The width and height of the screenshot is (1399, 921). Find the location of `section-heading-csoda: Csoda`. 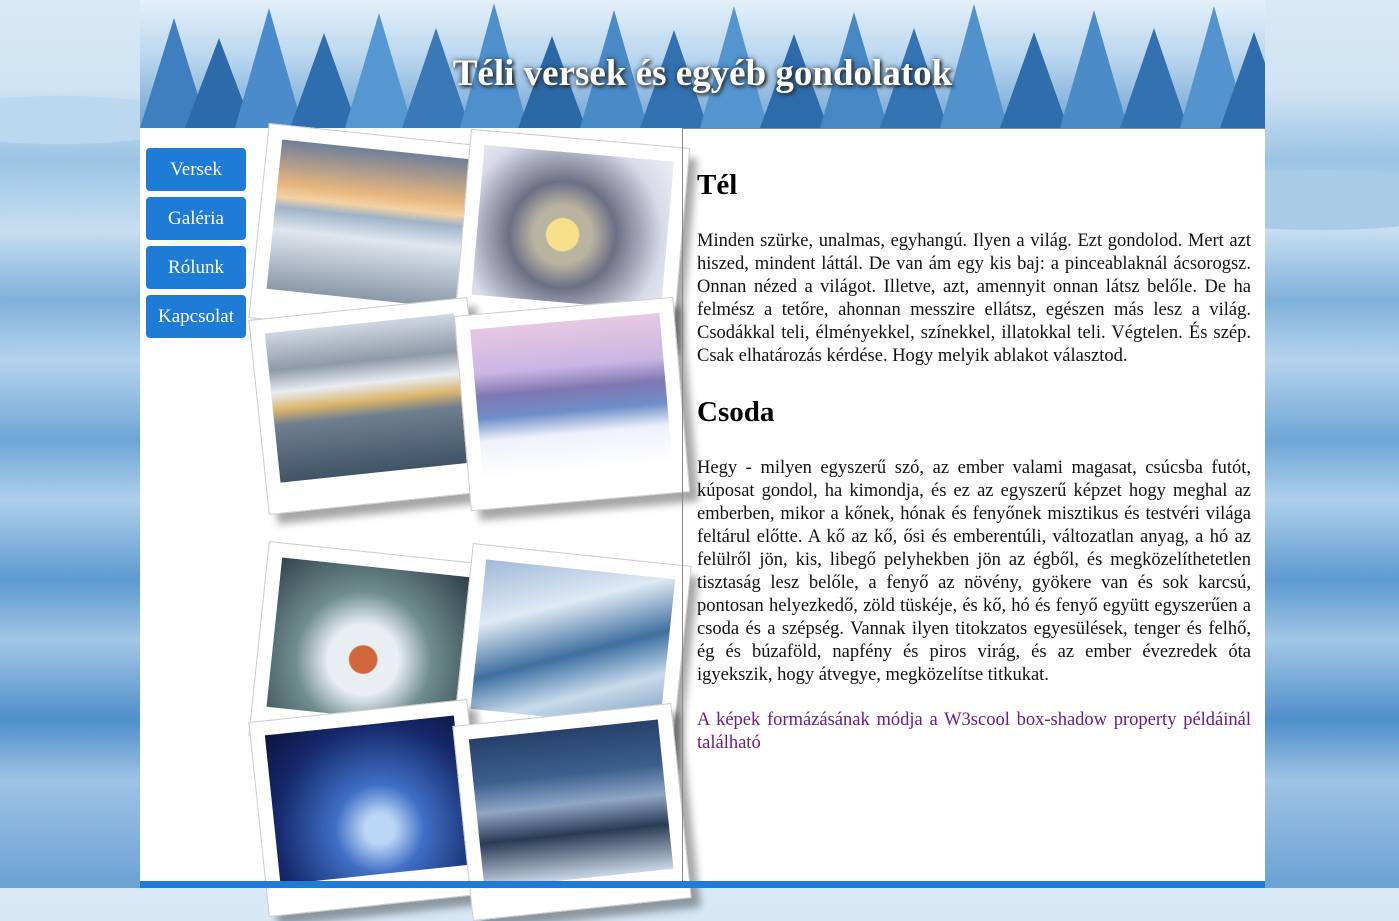

section-heading-csoda: Csoda is located at coordinates (736, 412).